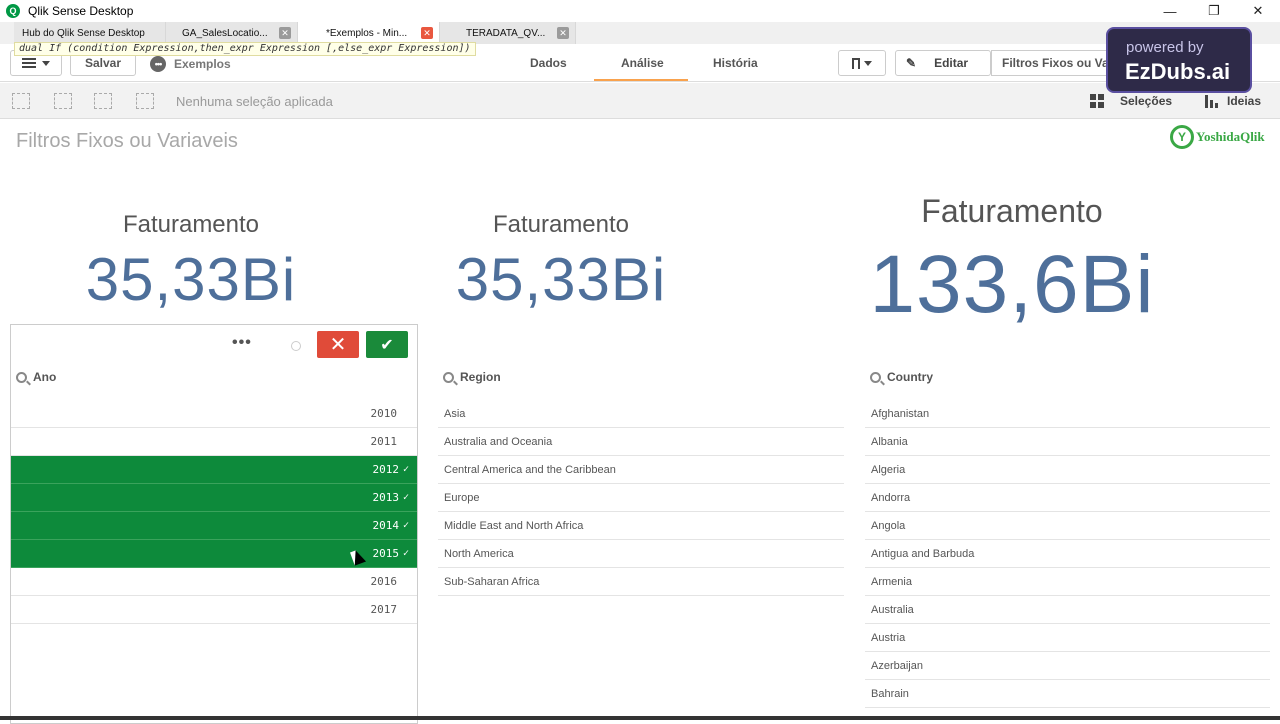 This screenshot has width=1280, height=724. Describe the element at coordinates (384, 609) in the screenshot. I see `list-item-label: 2017` at that location.